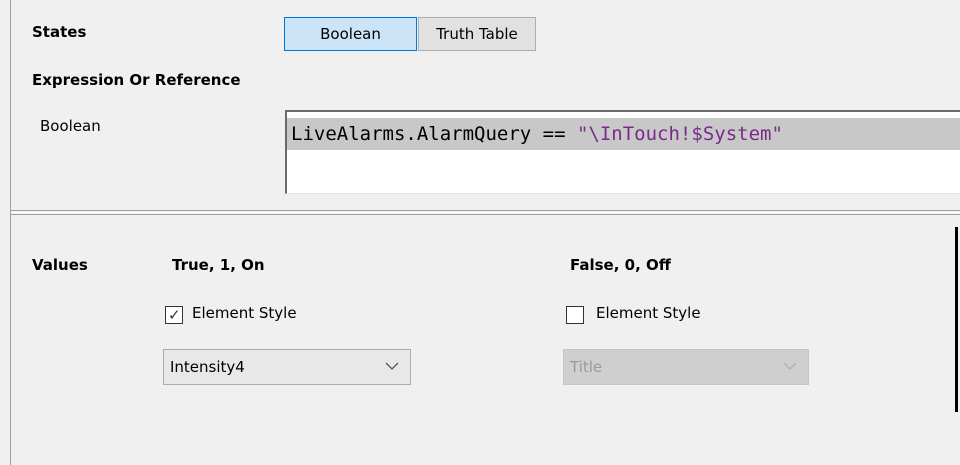 This screenshot has width=960, height=465. What do you see at coordinates (136, 80) in the screenshot?
I see `expression-heading: Expression Or Reference` at bounding box center [136, 80].